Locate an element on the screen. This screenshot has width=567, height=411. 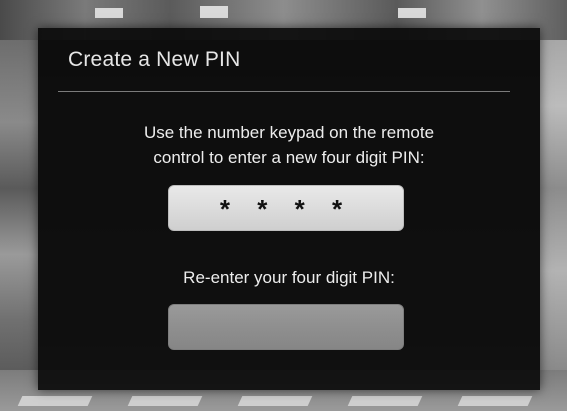
instruction-line-1: Use the number keypad on the remote is located at coordinates (289, 132).